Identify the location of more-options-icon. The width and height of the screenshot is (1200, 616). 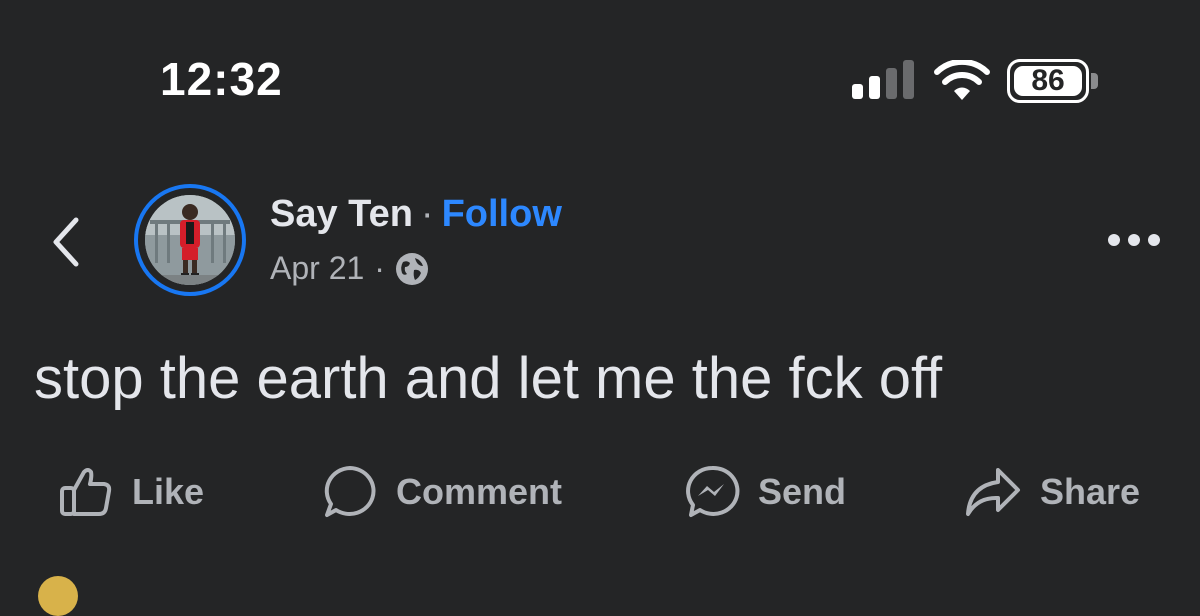
(1134, 240).